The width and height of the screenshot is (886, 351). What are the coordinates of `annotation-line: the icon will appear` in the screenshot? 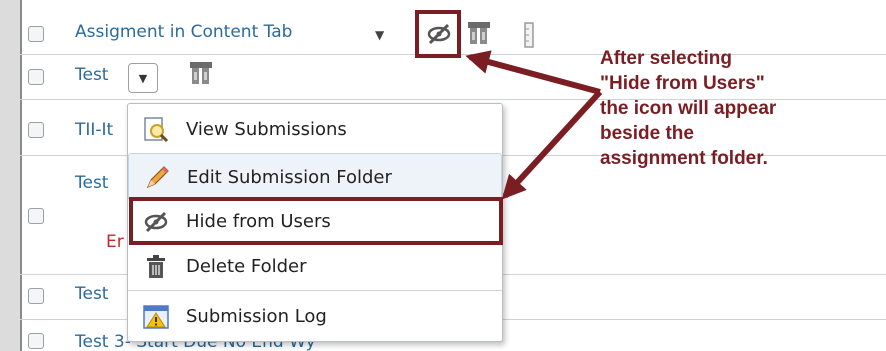 It's located at (688, 108).